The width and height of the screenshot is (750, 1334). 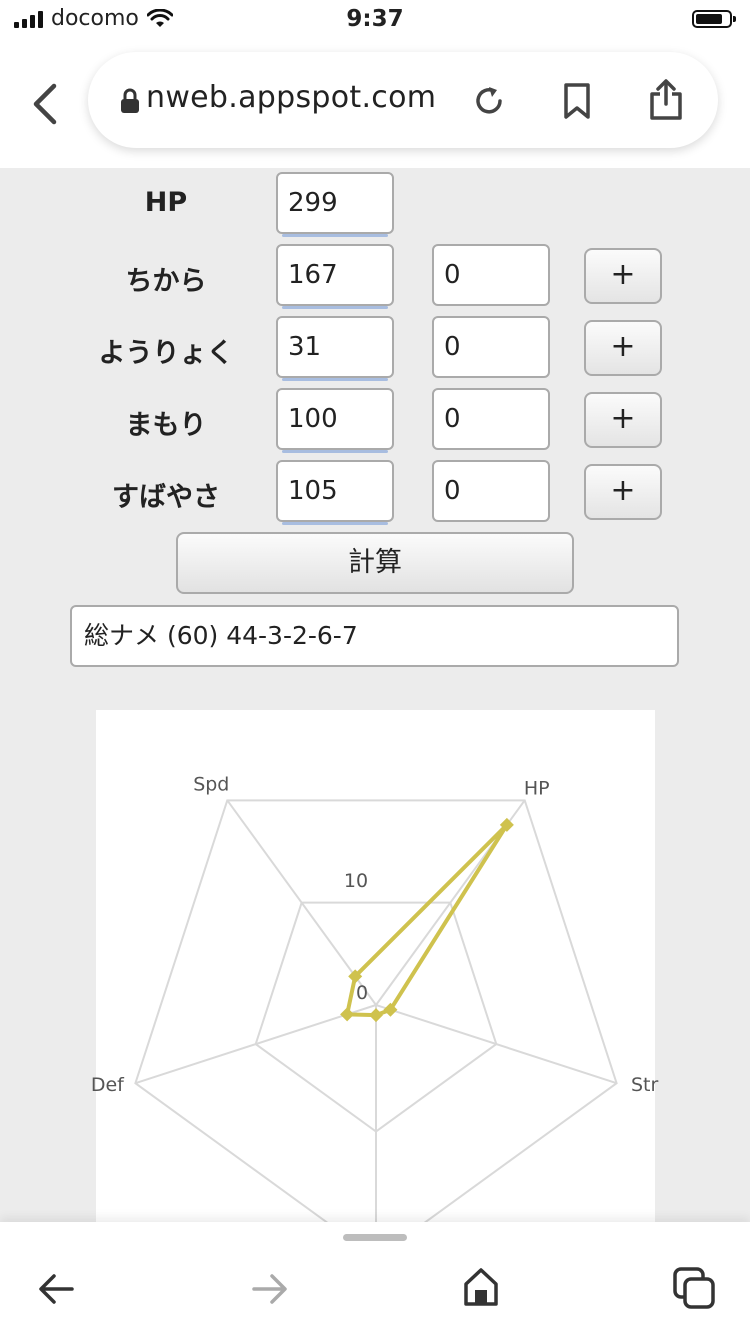 What do you see at coordinates (211, 784) in the screenshot?
I see `axis-label-spd: Spd` at bounding box center [211, 784].